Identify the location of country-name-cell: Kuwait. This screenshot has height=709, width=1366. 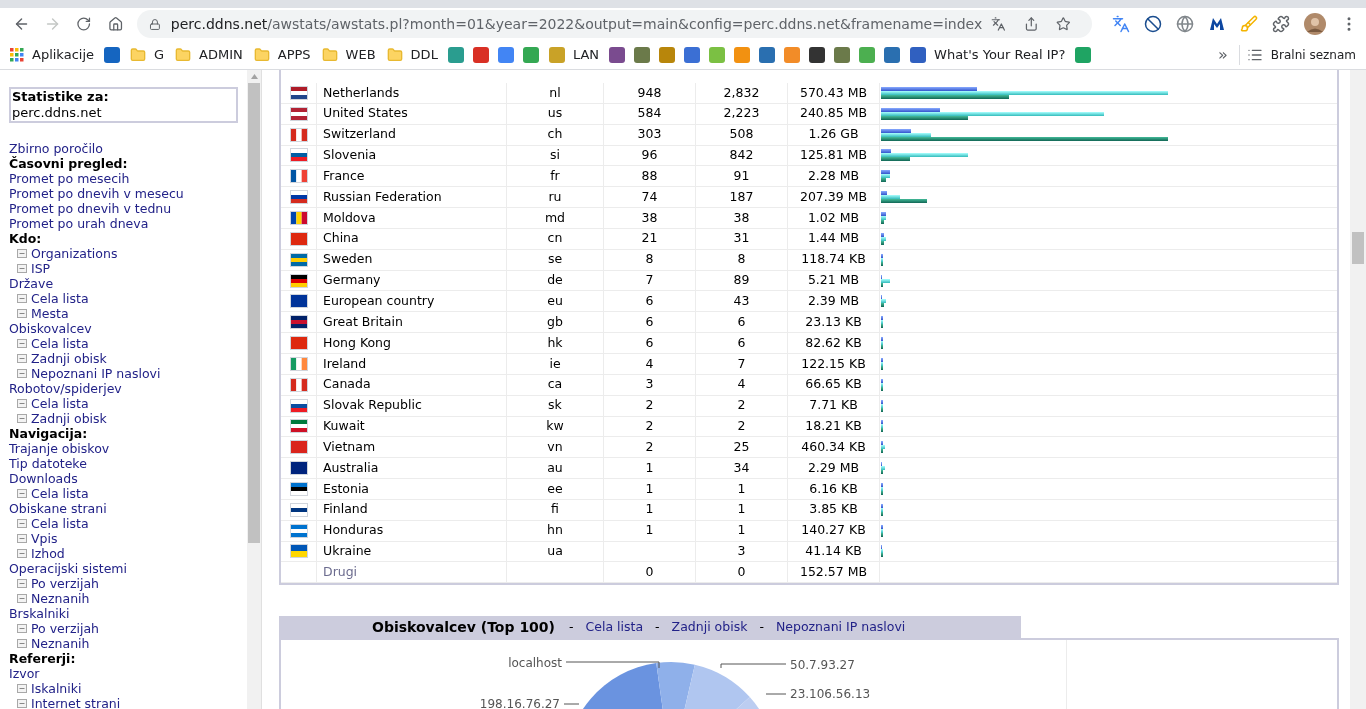
(412, 427).